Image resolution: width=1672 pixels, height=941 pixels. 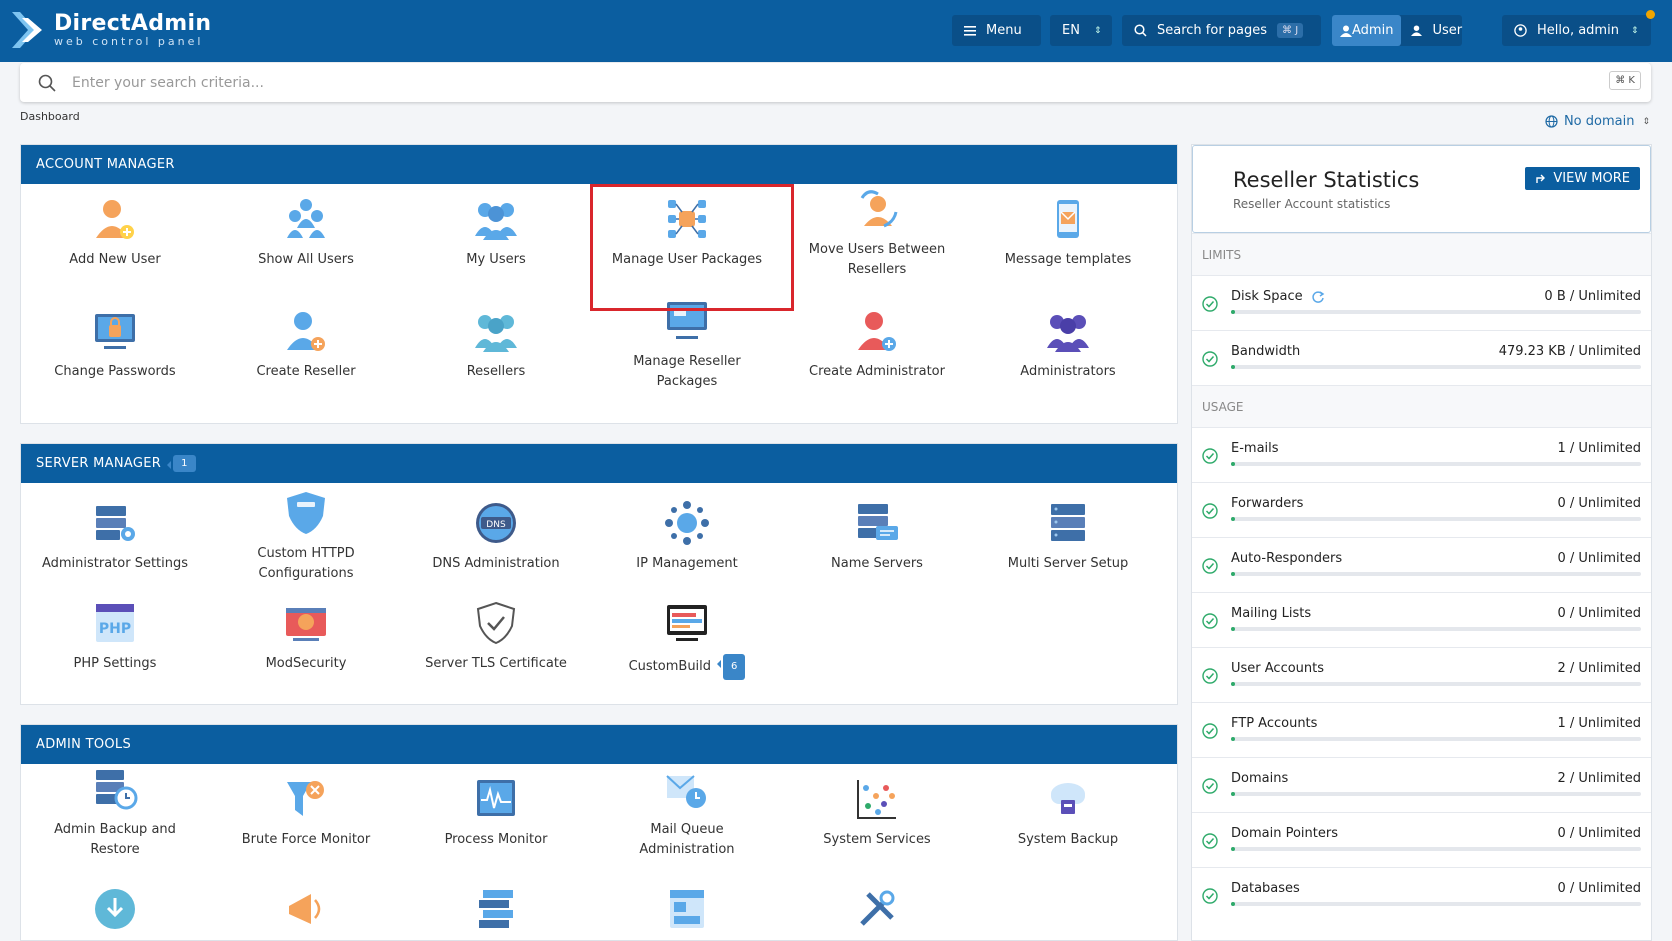 What do you see at coordinates (496, 371) in the screenshot?
I see `tile-label: Resellers` at bounding box center [496, 371].